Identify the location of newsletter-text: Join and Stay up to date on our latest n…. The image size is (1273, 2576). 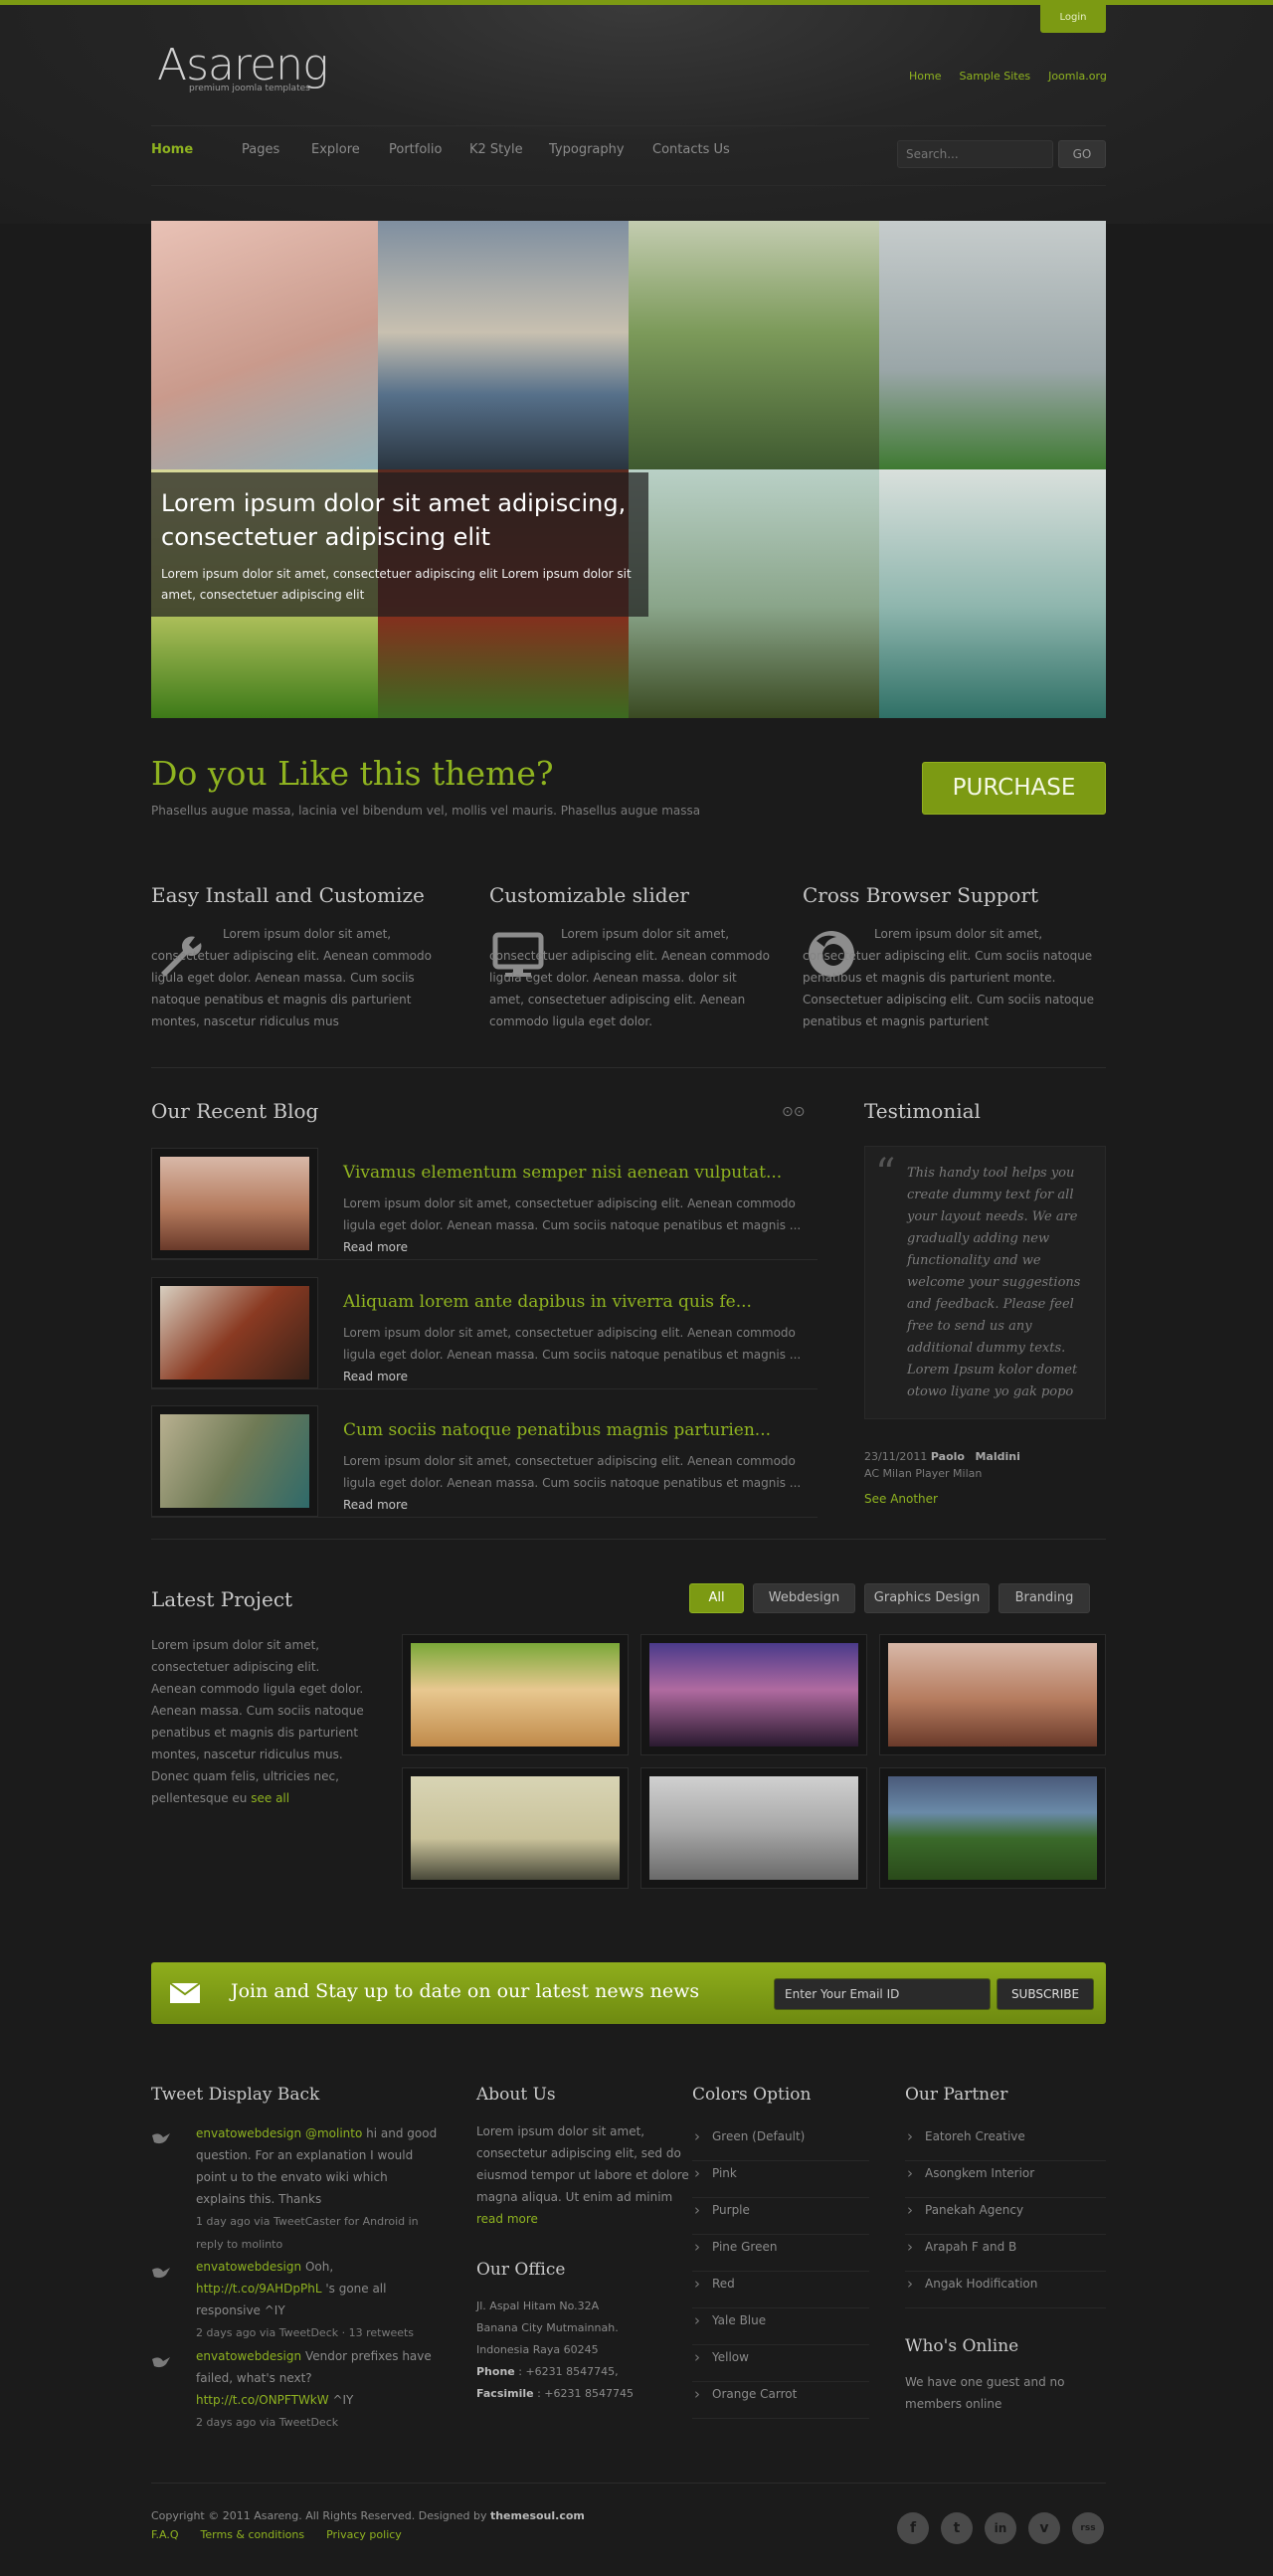
(465, 1991).